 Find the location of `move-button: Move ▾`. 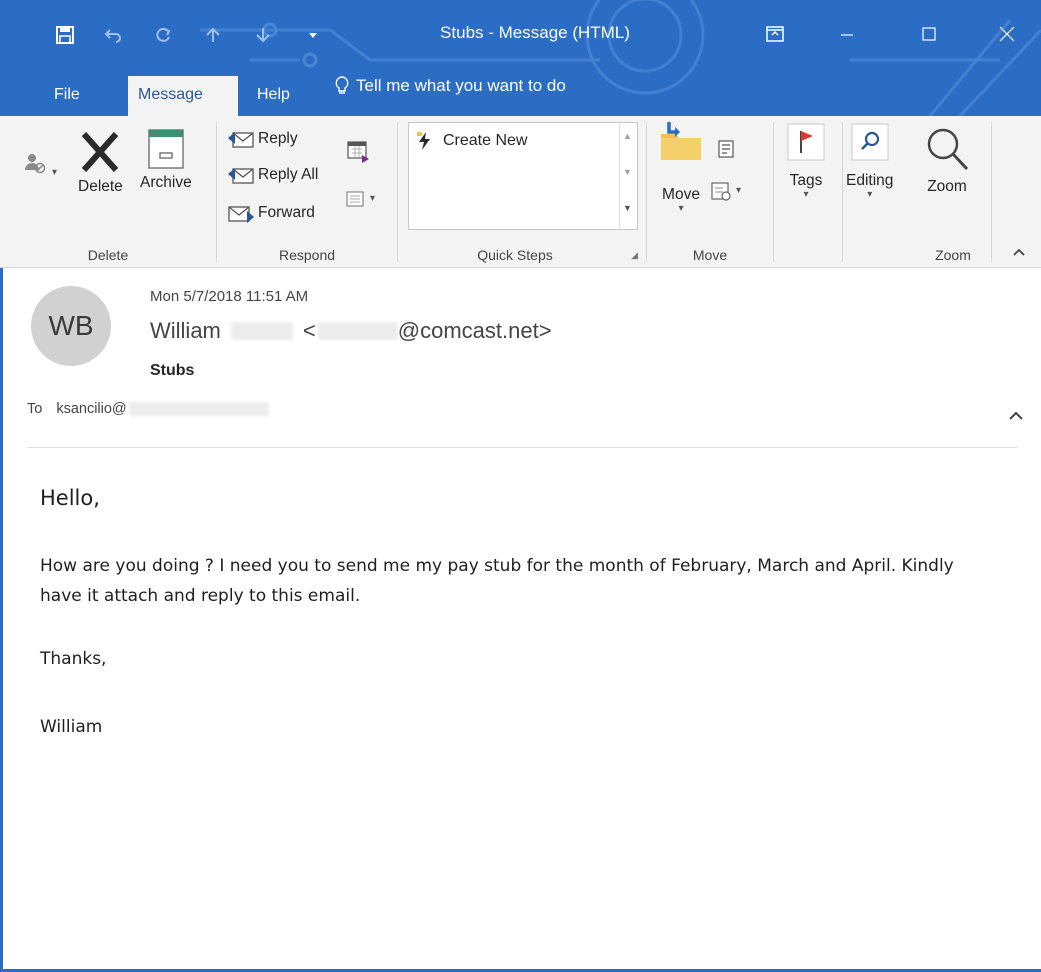

move-button: Move ▾ is located at coordinates (681, 167).